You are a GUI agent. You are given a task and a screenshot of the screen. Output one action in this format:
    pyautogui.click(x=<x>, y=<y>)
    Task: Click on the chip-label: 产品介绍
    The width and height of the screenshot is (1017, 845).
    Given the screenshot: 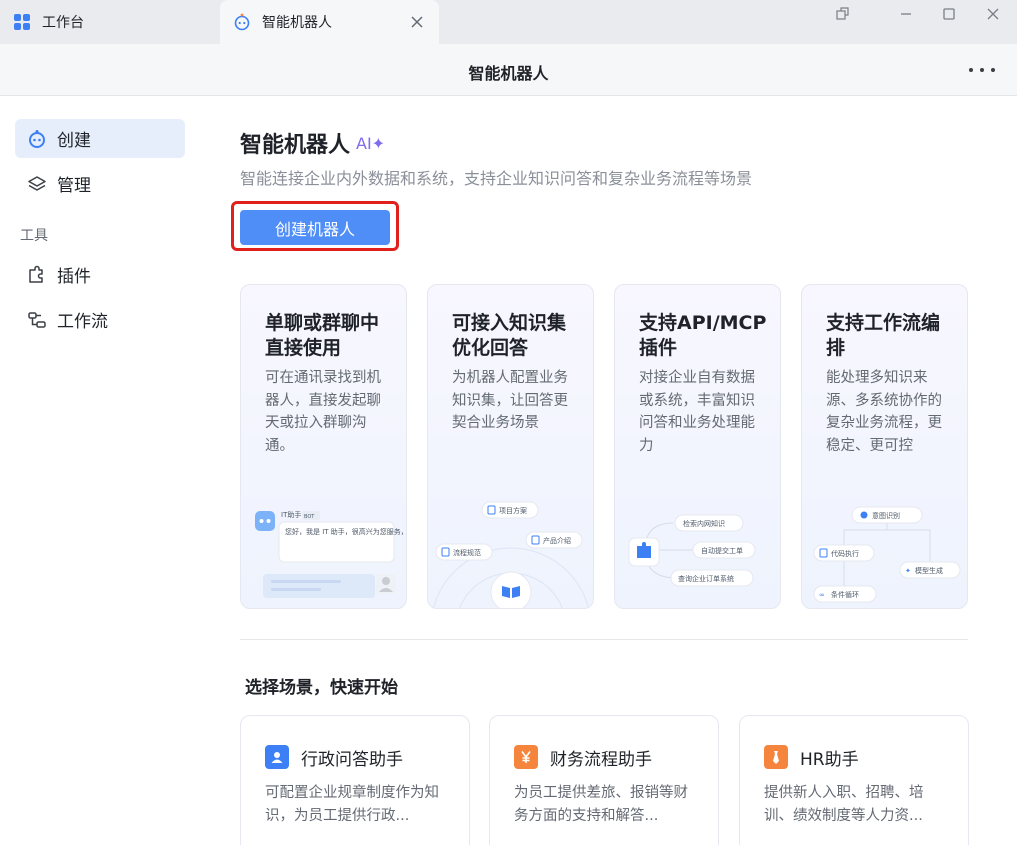 What is the action you would take?
    pyautogui.click(x=557, y=540)
    